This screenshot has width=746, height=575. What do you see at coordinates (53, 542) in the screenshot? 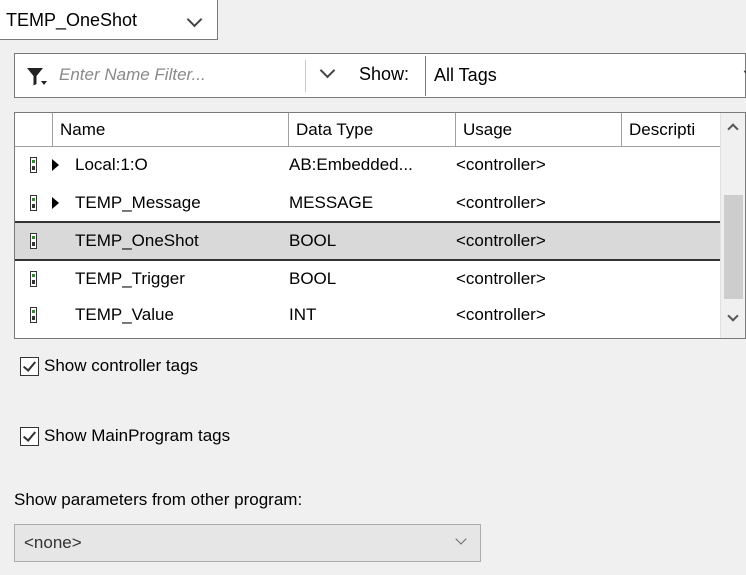
I see `other-program-value: <none>` at bounding box center [53, 542].